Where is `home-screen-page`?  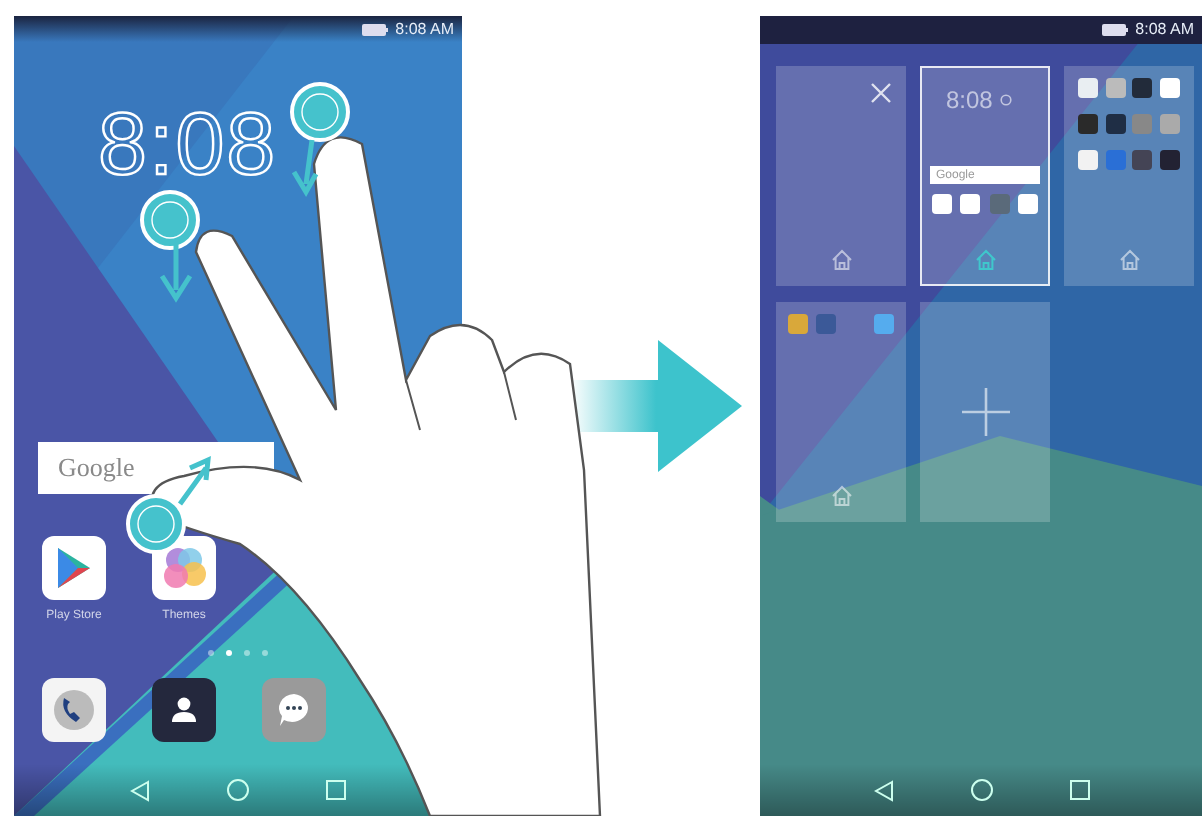 home-screen-page is located at coordinates (1129, 176).